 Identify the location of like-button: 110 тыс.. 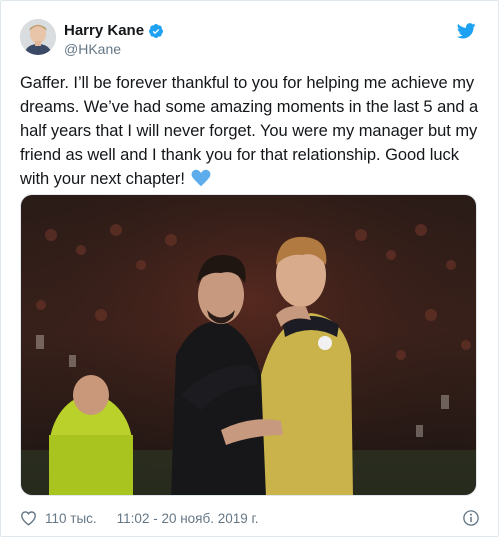
(58, 518).